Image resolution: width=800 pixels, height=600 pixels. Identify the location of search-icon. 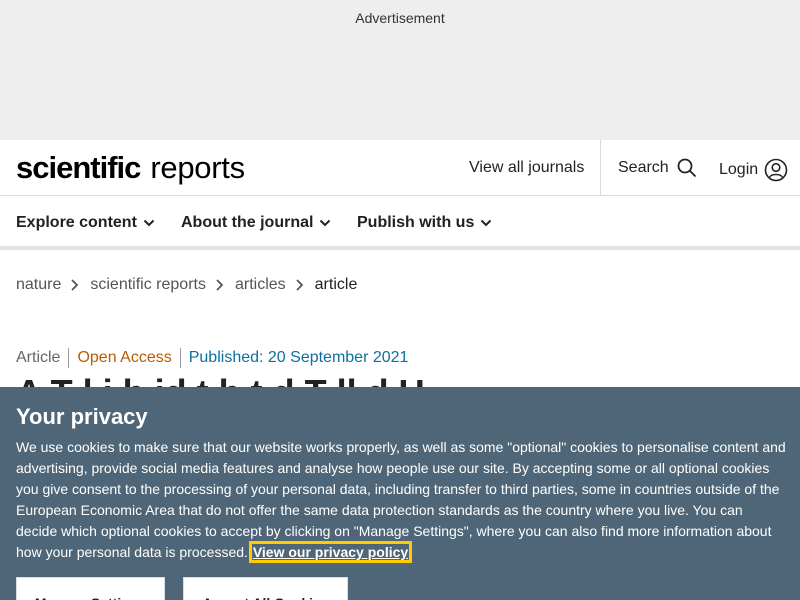
(686, 168).